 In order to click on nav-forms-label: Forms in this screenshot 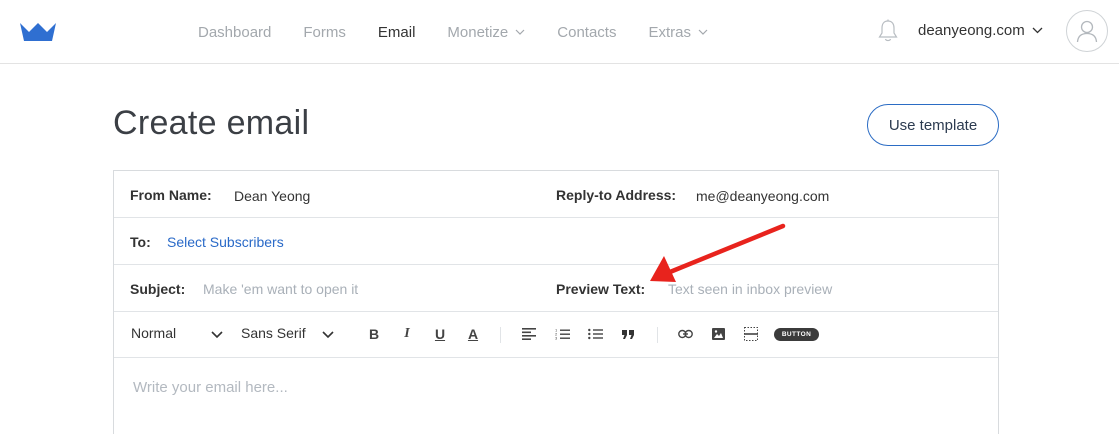, I will do `click(324, 32)`.